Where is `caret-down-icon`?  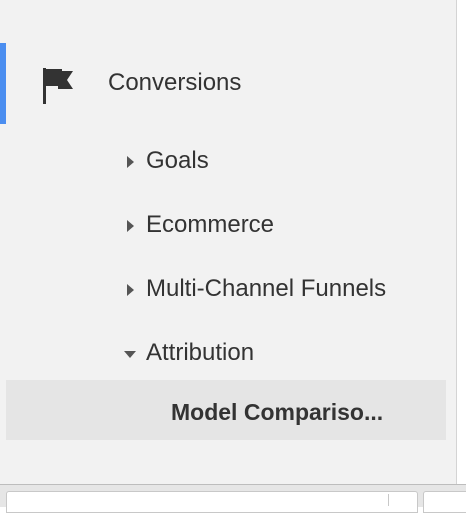 caret-down-icon is located at coordinates (130, 354).